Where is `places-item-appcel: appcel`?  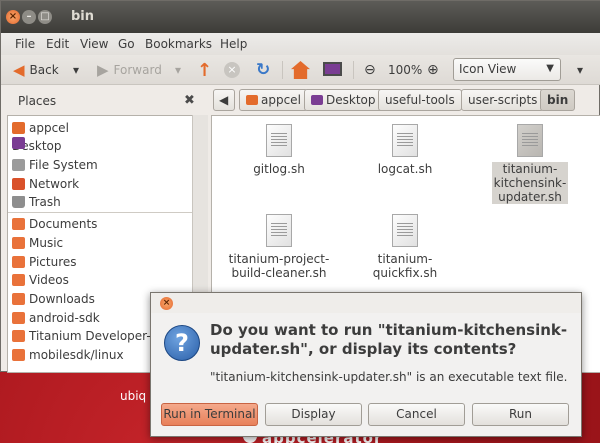 places-item-appcel: appcel is located at coordinates (40, 128).